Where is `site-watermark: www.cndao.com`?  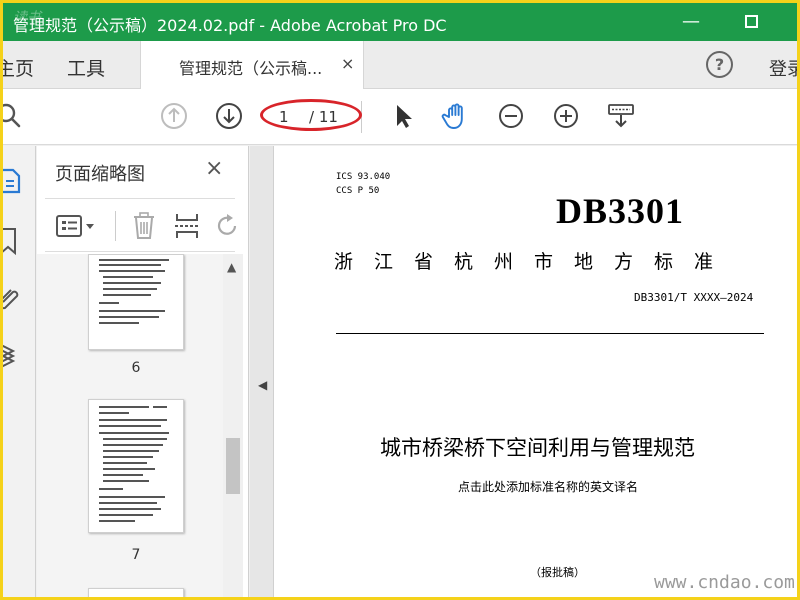 site-watermark: www.cndao.com is located at coordinates (724, 582).